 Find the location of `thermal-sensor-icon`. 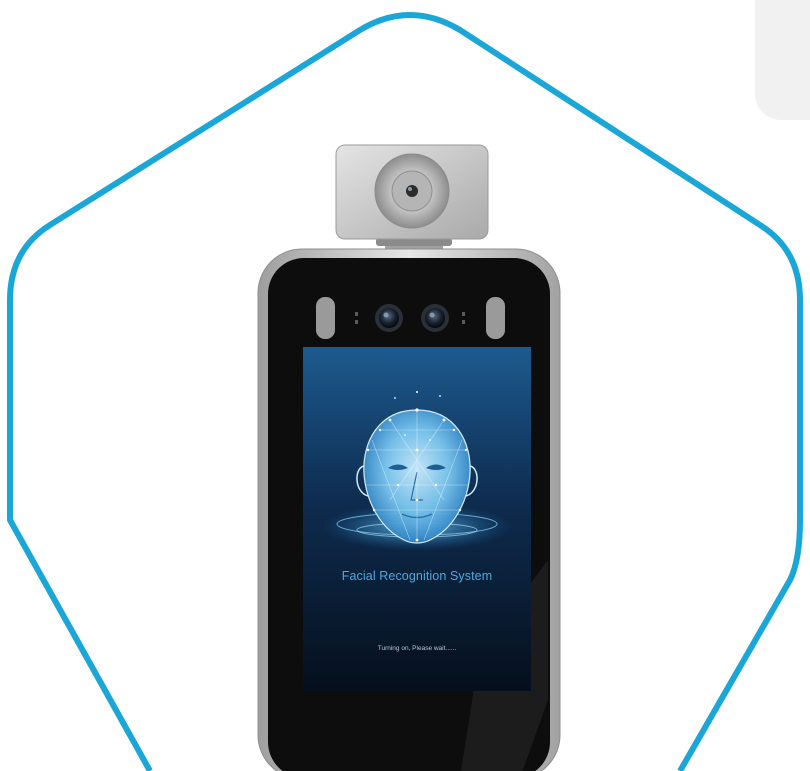

thermal-sensor-icon is located at coordinates (412, 191).